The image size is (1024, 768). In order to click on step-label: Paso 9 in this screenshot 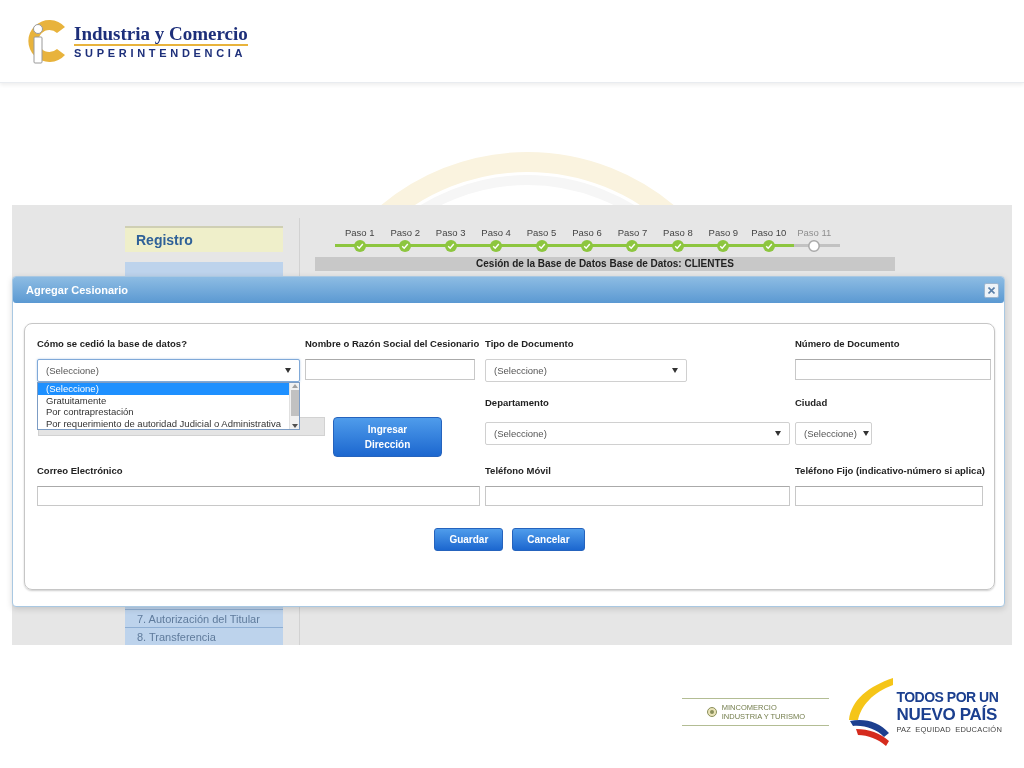, I will do `click(723, 232)`.